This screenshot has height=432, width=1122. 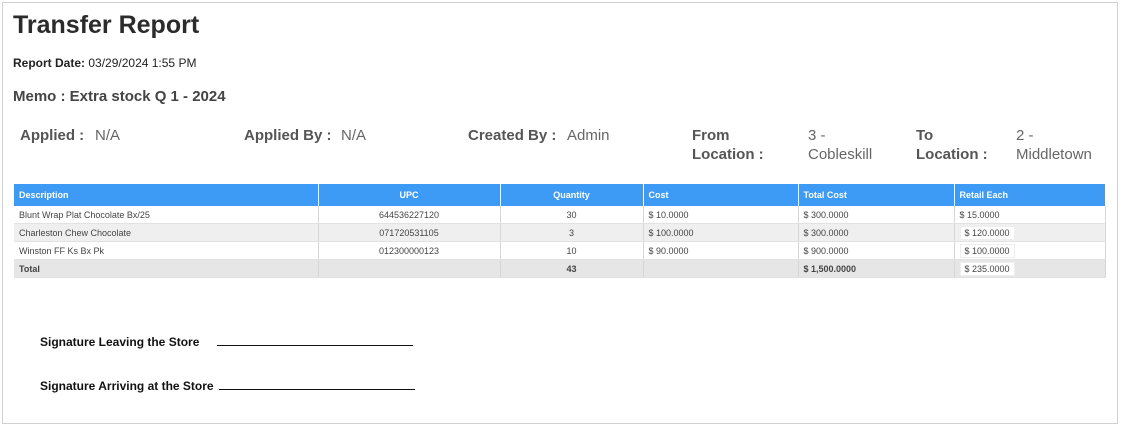 What do you see at coordinates (840, 154) in the screenshot?
I see `from-location-value-line2: Cobleskill` at bounding box center [840, 154].